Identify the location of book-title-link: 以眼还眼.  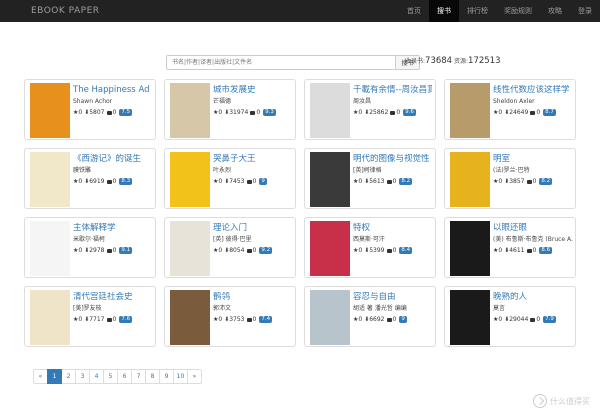
(532, 228).